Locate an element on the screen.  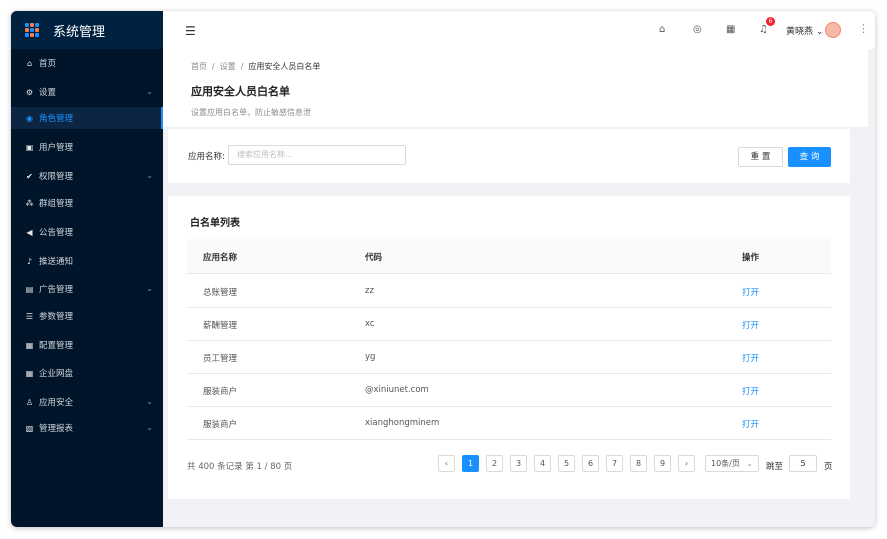
column-header-code: 代码 is located at coordinates (374, 258).